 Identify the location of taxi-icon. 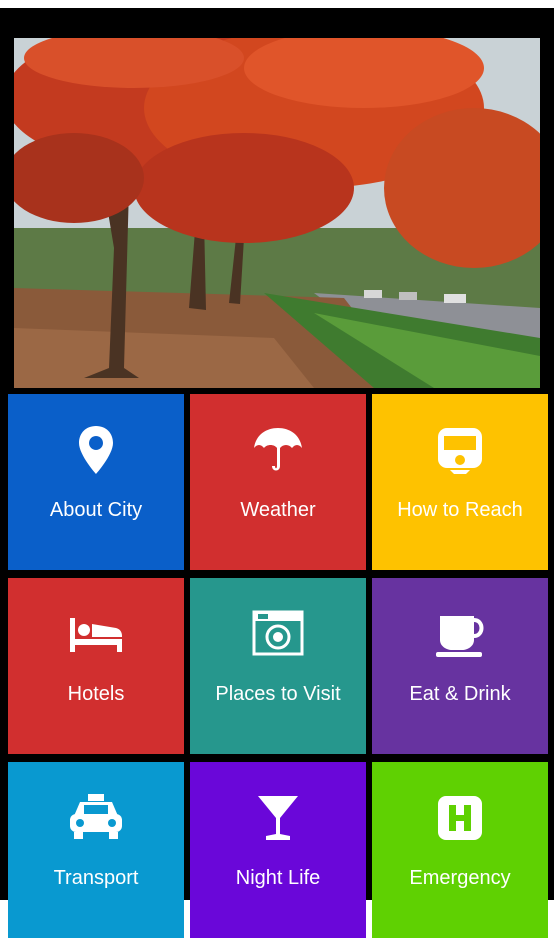
(96, 818).